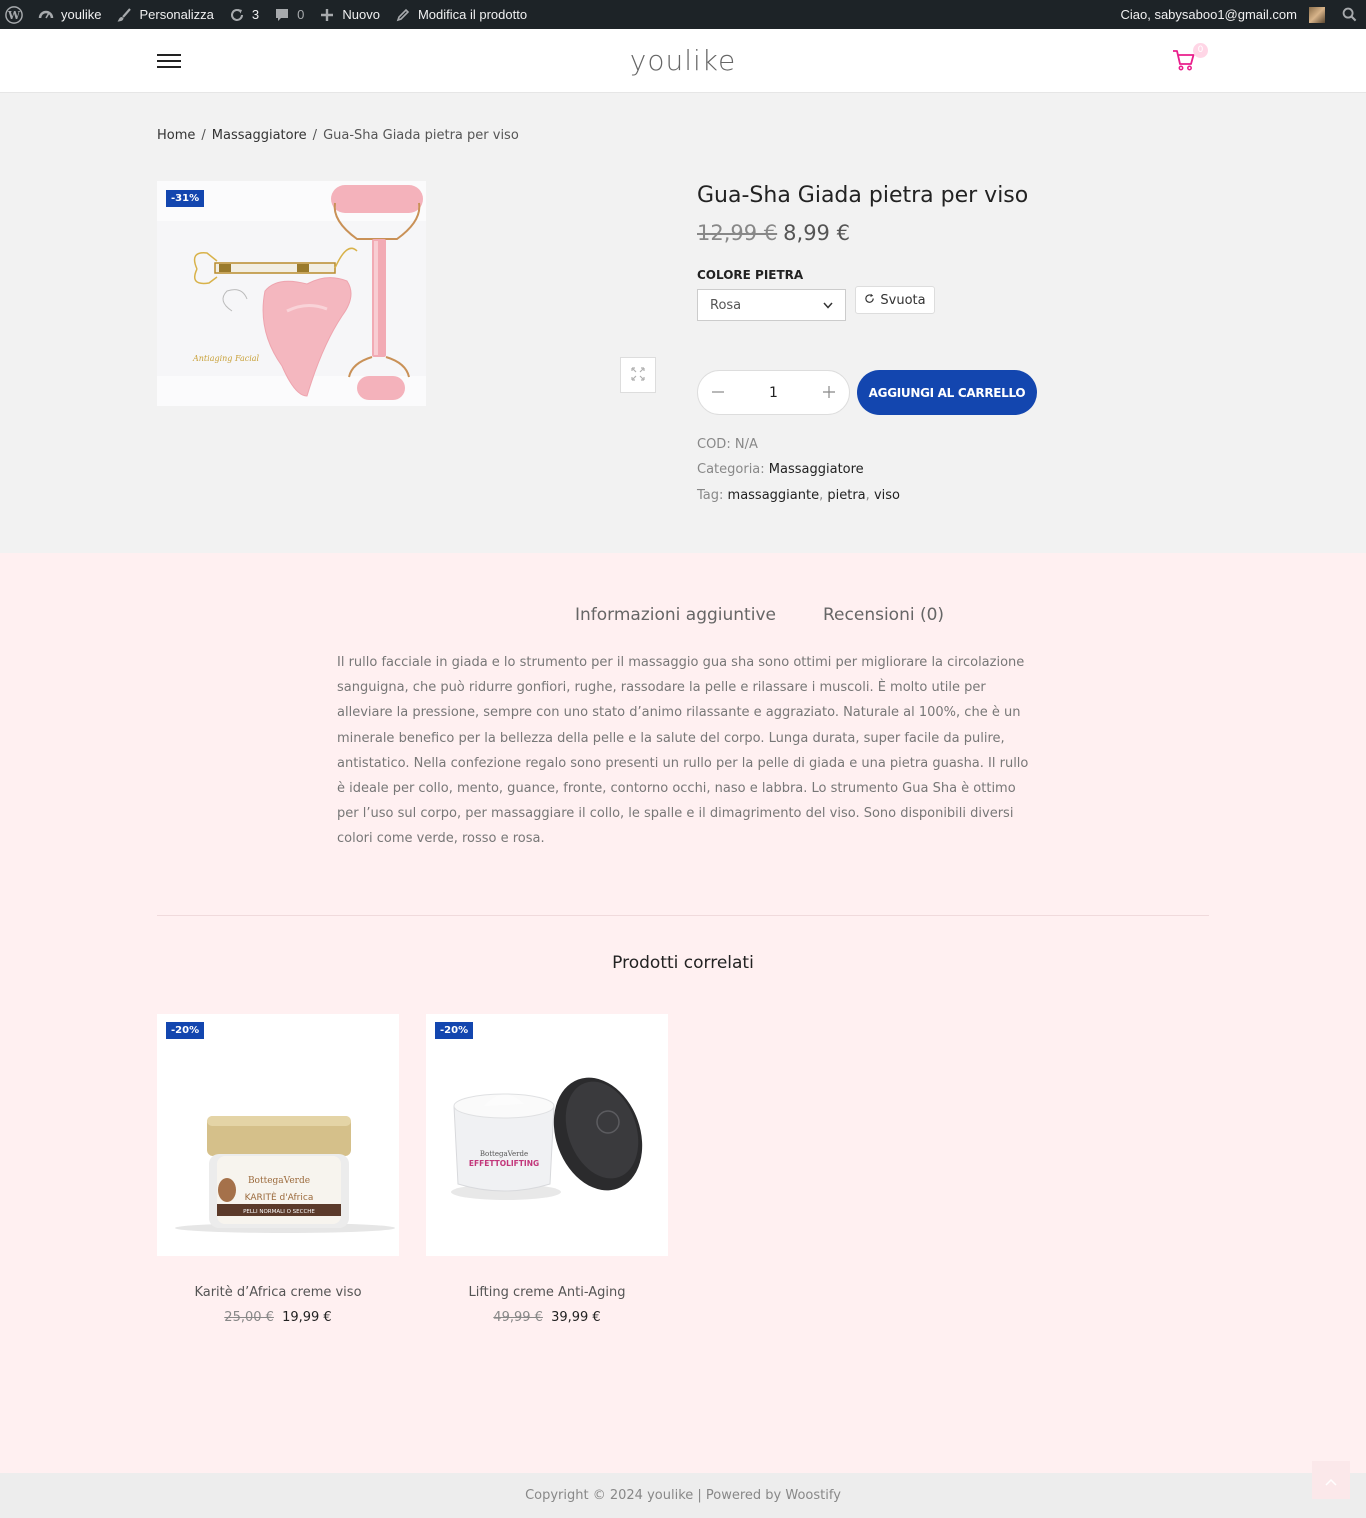 This screenshot has width=1366, height=1518. I want to click on site-header: youlike 0, so click(683, 61).